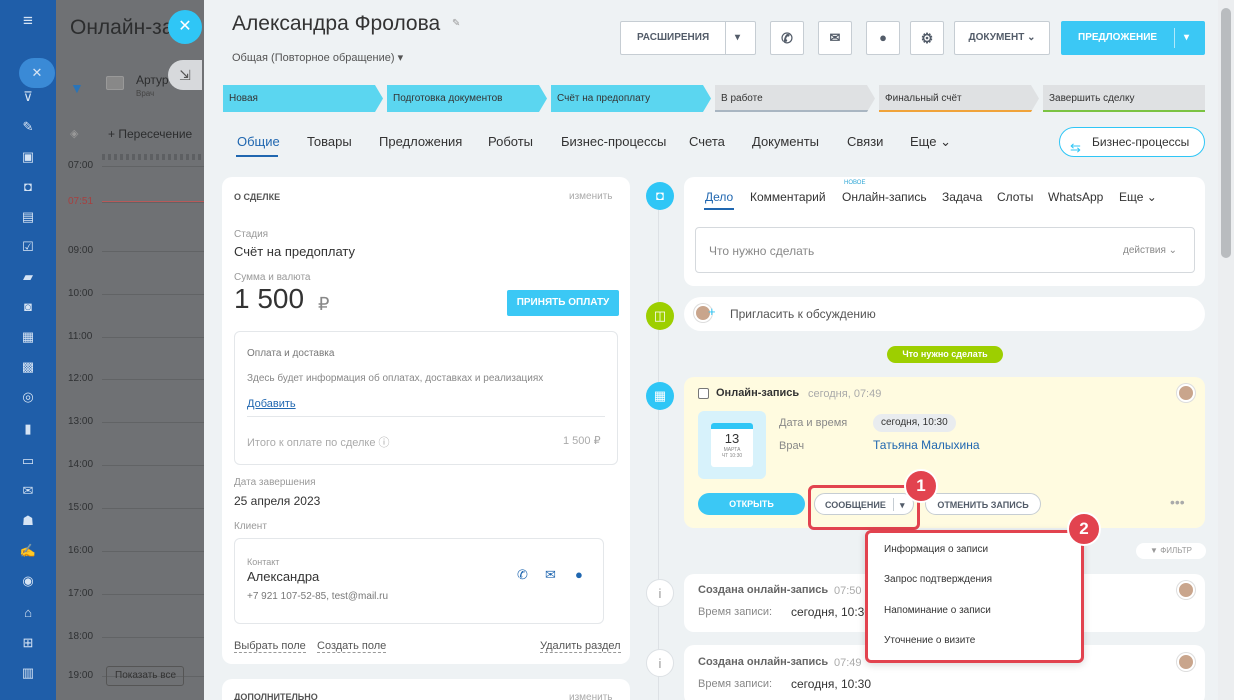 This screenshot has height=700, width=1234. What do you see at coordinates (115, 83) in the screenshot?
I see `resource-icon` at bounding box center [115, 83].